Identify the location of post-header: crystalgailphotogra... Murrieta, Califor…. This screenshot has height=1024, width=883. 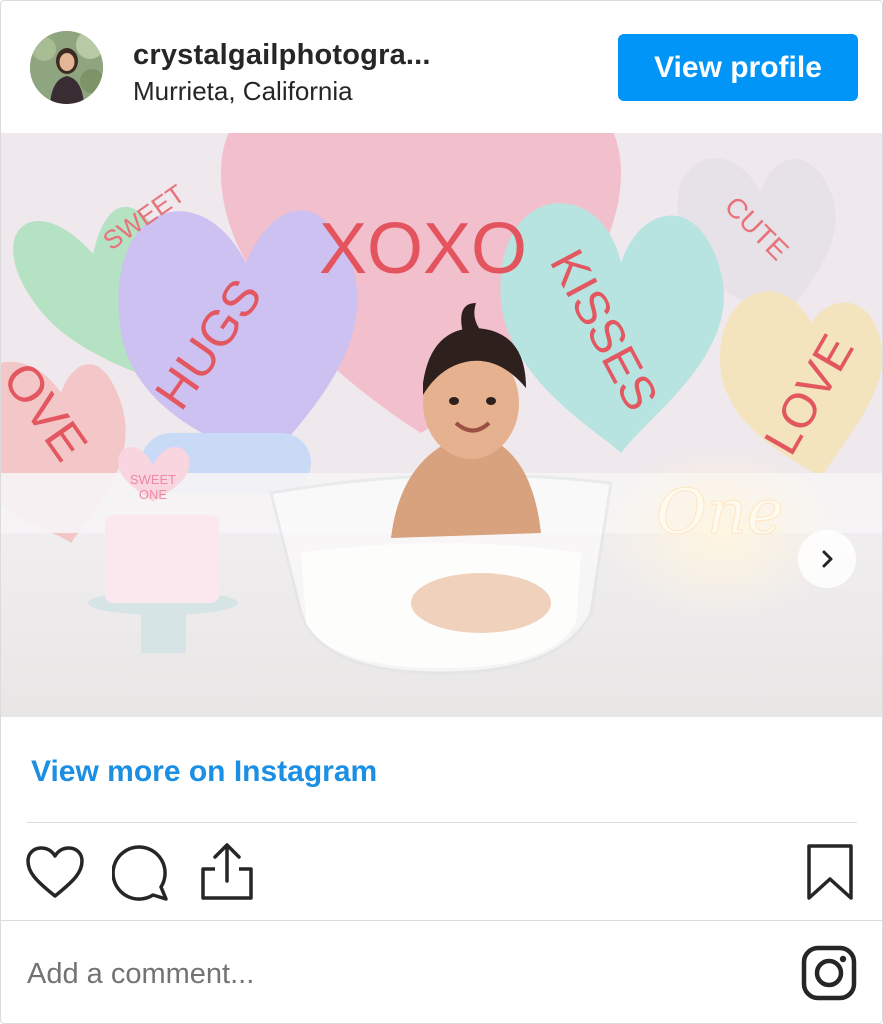
(441, 67).